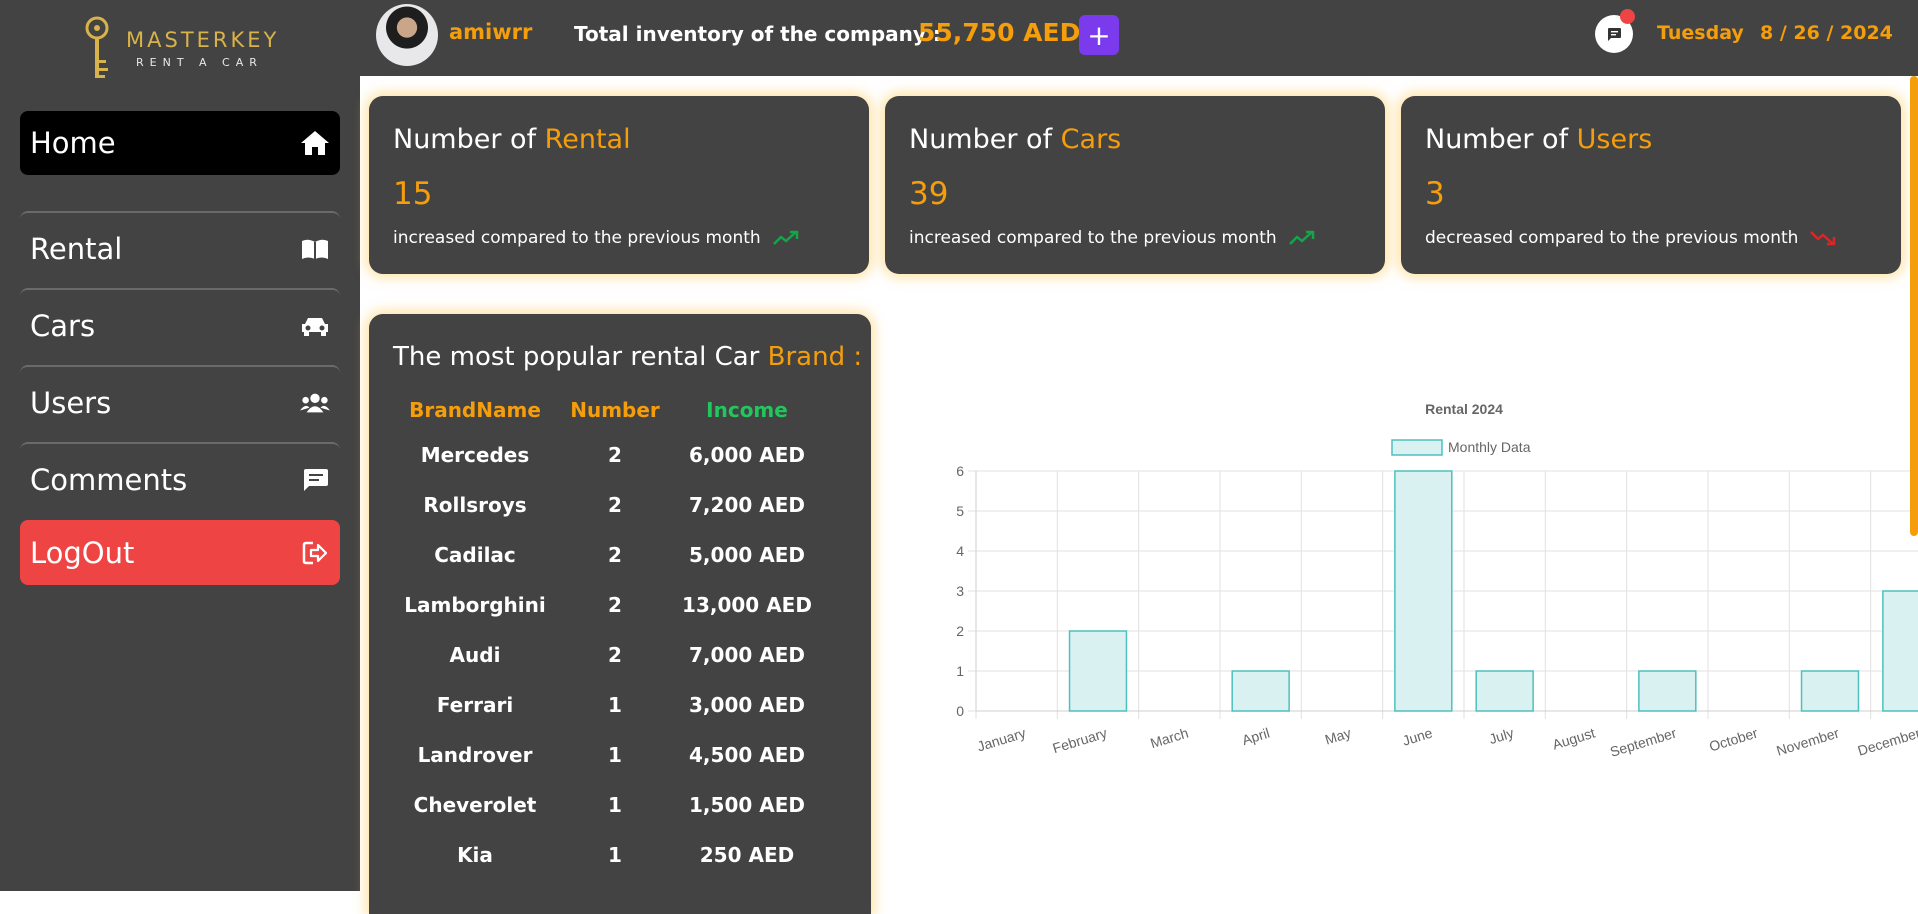 This screenshot has height=914, width=1918. What do you see at coordinates (607, 655) in the screenshot?
I see `table-row: Audi 2 7,000 AED` at bounding box center [607, 655].